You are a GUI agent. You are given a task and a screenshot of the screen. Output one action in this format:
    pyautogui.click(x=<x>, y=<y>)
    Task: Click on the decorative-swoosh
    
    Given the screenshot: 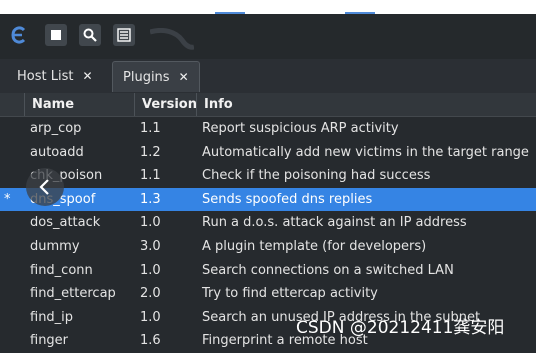 What is the action you would take?
    pyautogui.click(x=172, y=39)
    